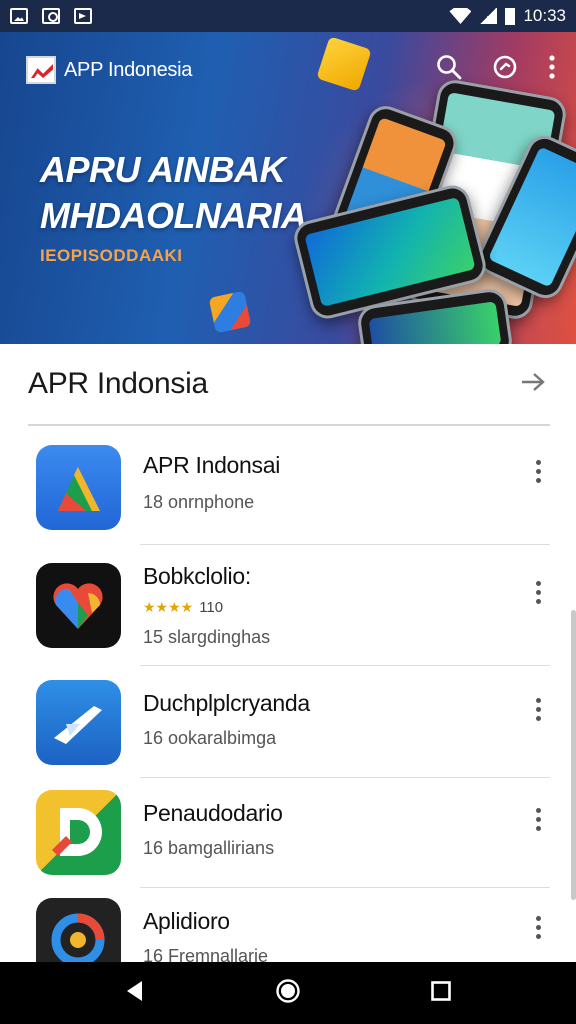 The height and width of the screenshot is (1024, 576). Describe the element at coordinates (289, 833) in the screenshot. I see `list-item: Penaudodario 16 bamgallirians` at that location.